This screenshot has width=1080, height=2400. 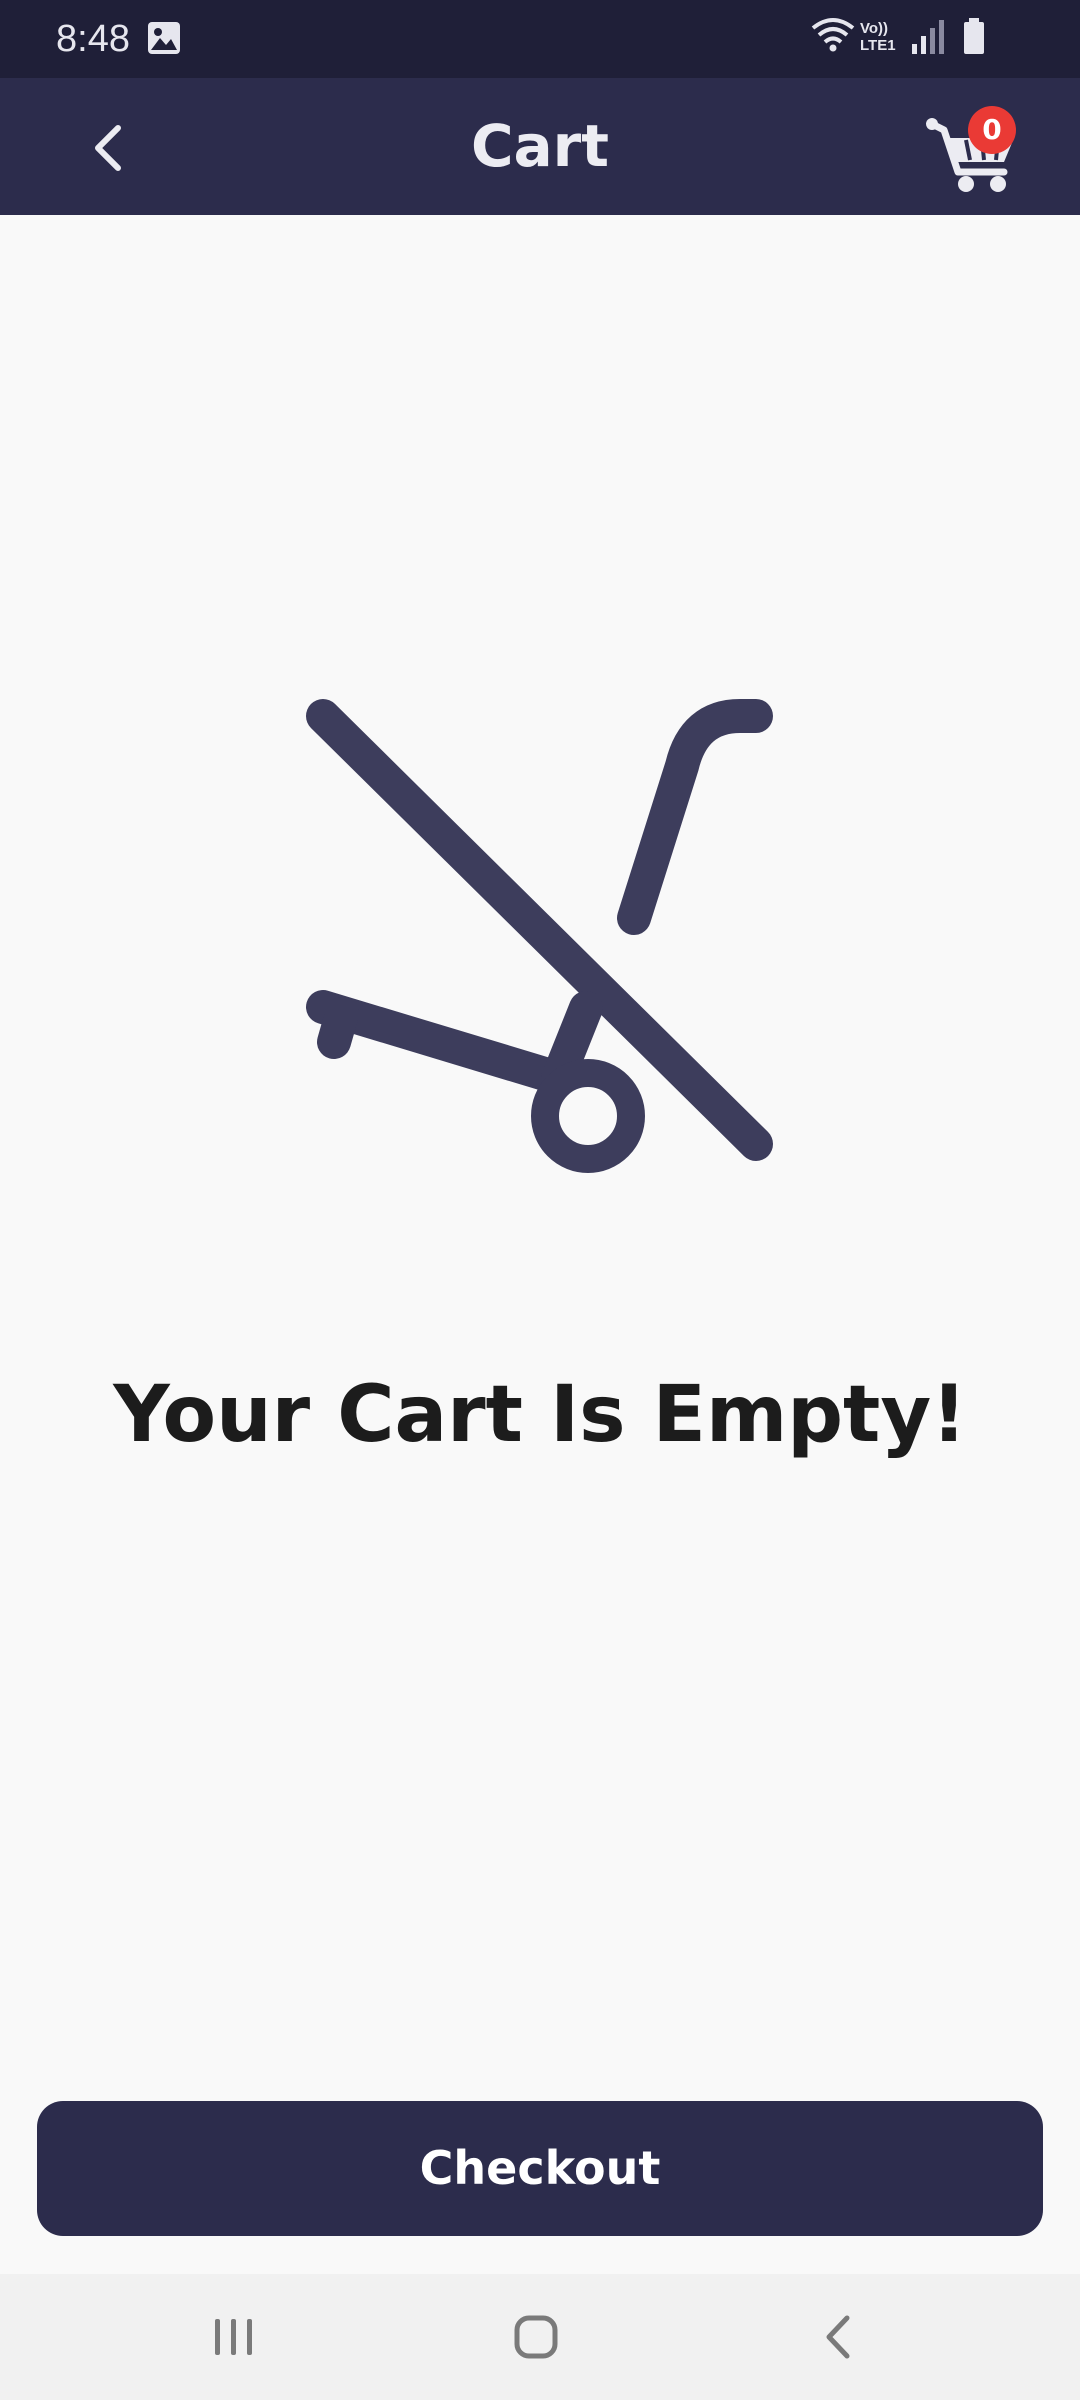 What do you see at coordinates (878, 37) in the screenshot?
I see `volte-lte-icon: Vo)) LTE1` at bounding box center [878, 37].